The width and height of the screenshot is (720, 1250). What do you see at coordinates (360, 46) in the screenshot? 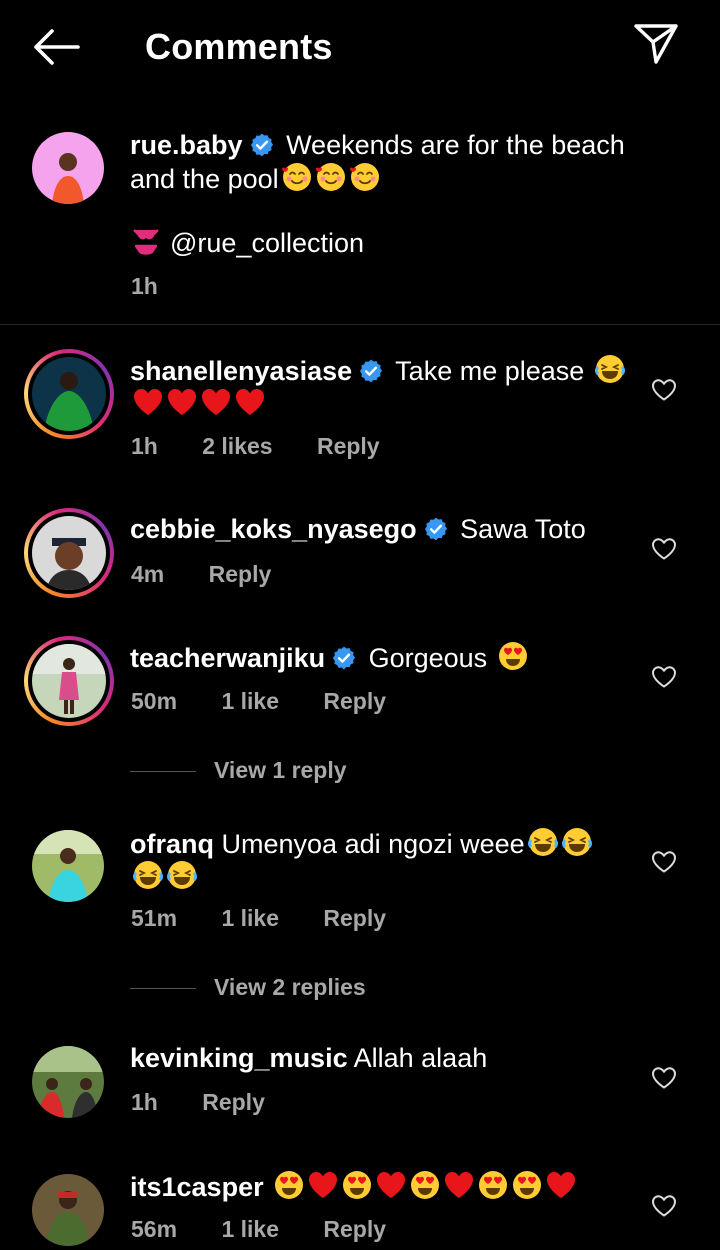
I see `top-bar: Comments` at bounding box center [360, 46].